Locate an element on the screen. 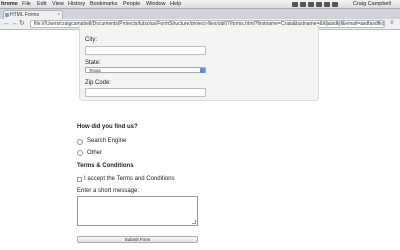 Image resolution: width=400 pixels, height=250 pixels. city-label: City: is located at coordinates (91, 40).